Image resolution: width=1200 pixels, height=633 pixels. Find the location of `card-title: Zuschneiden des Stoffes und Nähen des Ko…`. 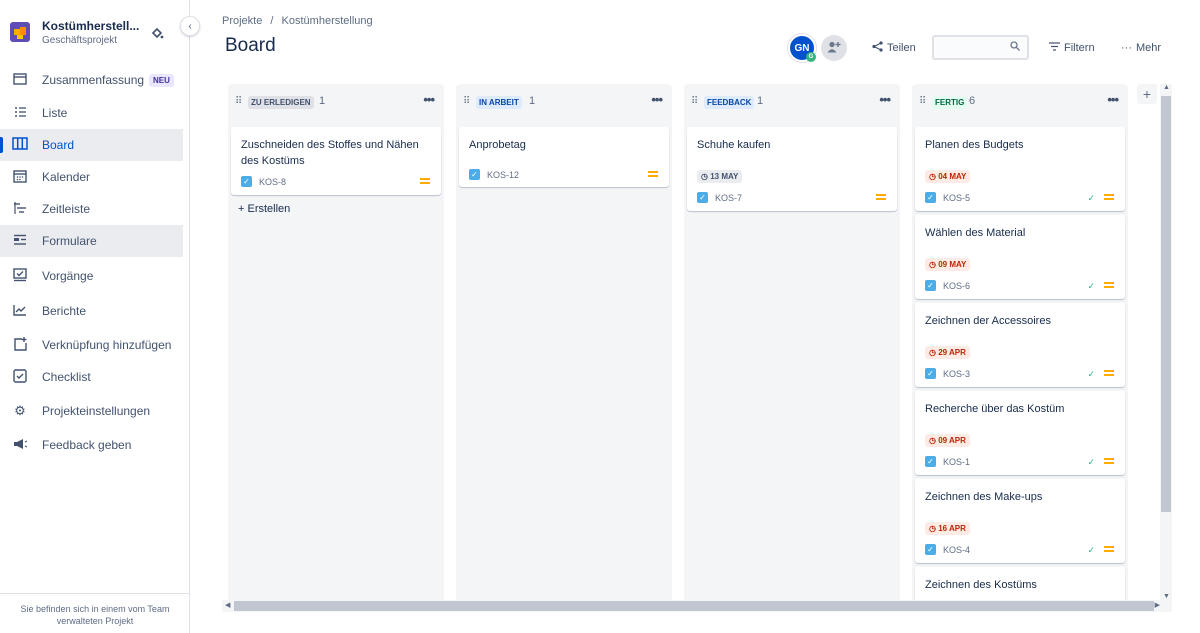

card-title: Zuschneiden des Stoffes und Nähen des Ko… is located at coordinates (330, 153).